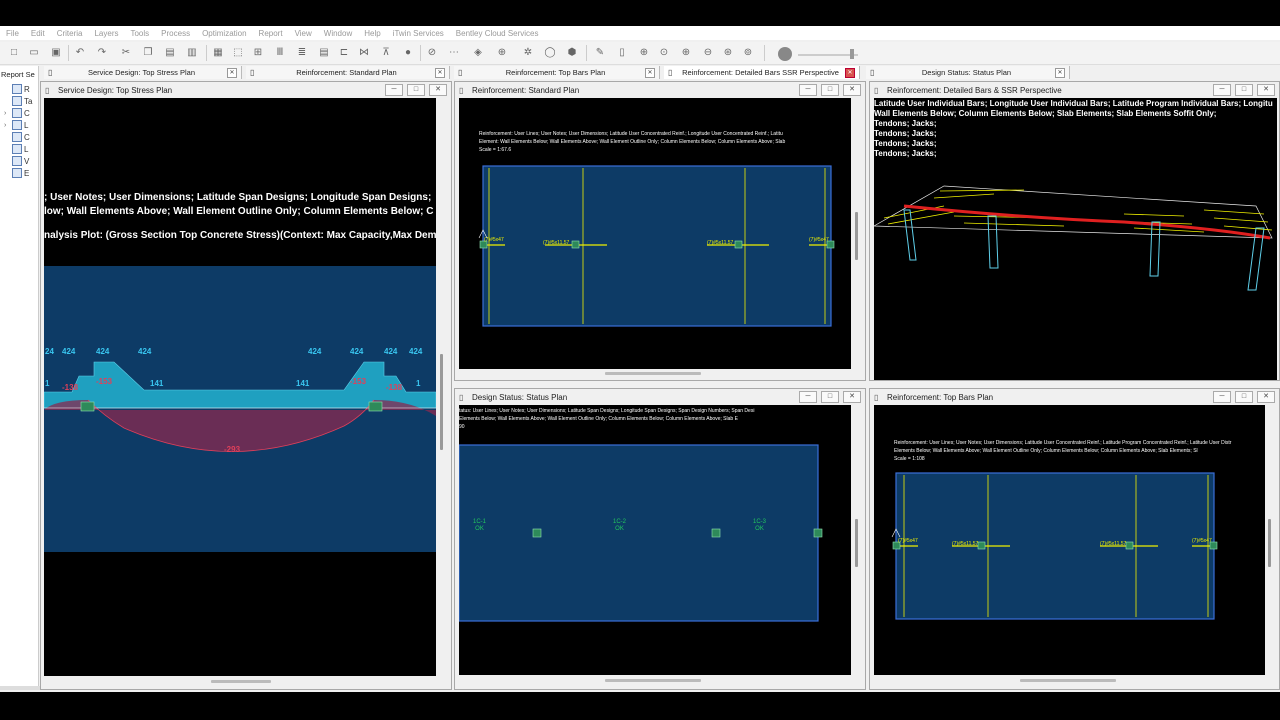  I want to click on open-icon: ▭, so click(34, 52).